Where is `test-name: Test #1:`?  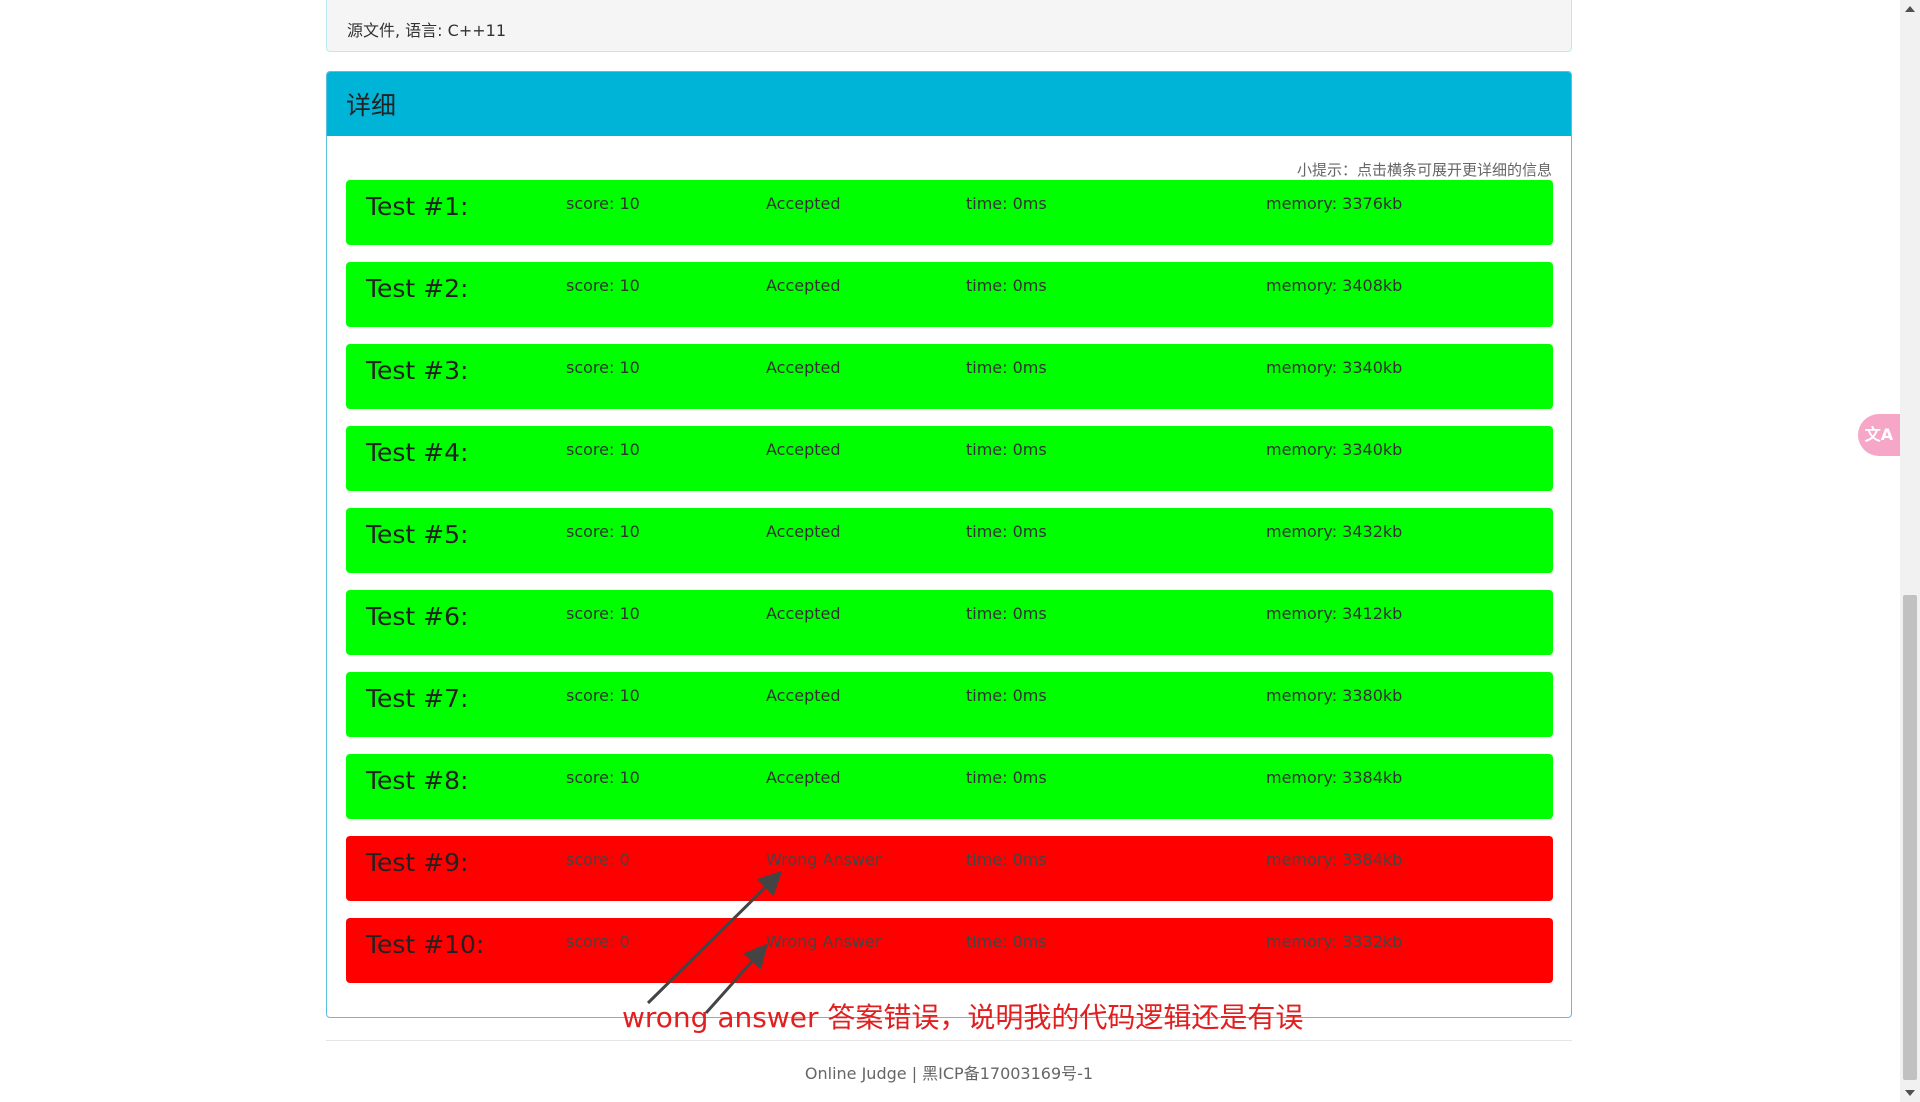
test-name: Test #1: is located at coordinates (417, 206).